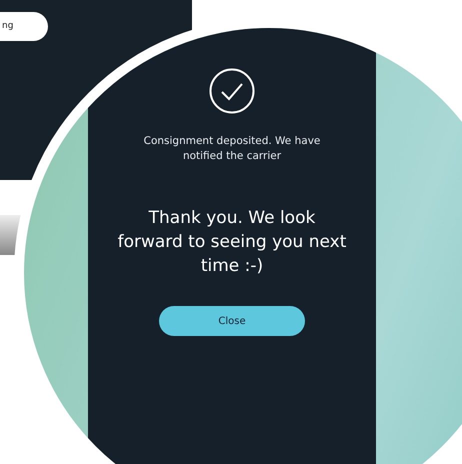 The height and width of the screenshot is (464, 462). What do you see at coordinates (232, 149) in the screenshot?
I see `status-message: Consignment deposited. We have notified the carrier` at bounding box center [232, 149].